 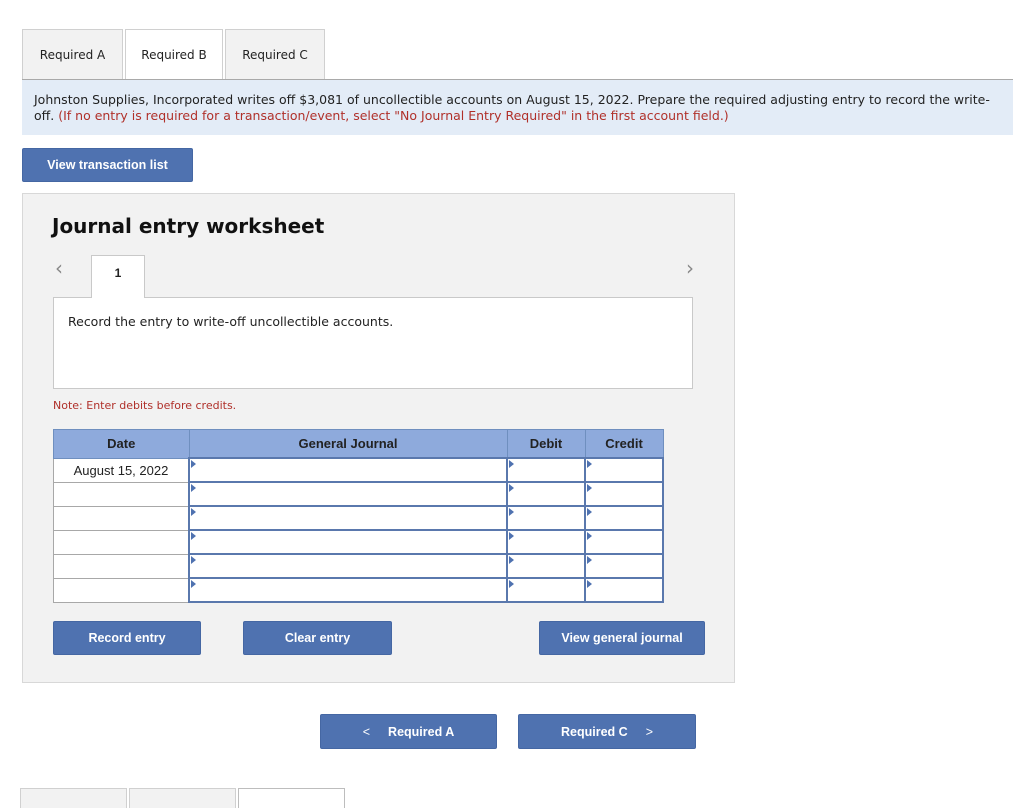 What do you see at coordinates (348, 444) in the screenshot?
I see `header-general-journal: General Journal` at bounding box center [348, 444].